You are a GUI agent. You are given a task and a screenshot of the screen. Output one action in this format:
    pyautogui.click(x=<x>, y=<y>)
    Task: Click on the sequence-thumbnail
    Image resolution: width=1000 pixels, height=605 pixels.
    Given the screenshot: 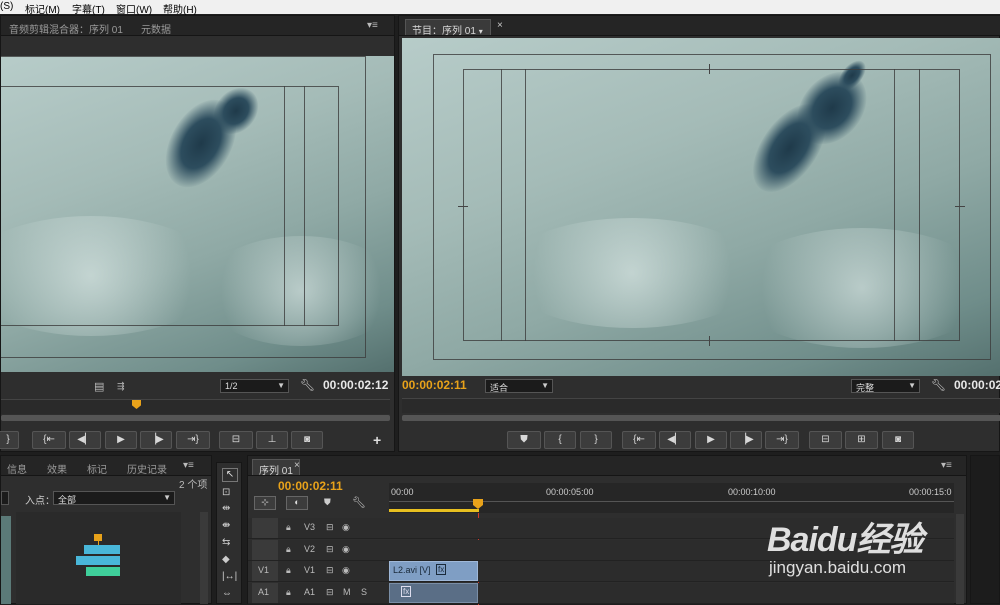 What is the action you would take?
    pyautogui.click(x=98, y=558)
    